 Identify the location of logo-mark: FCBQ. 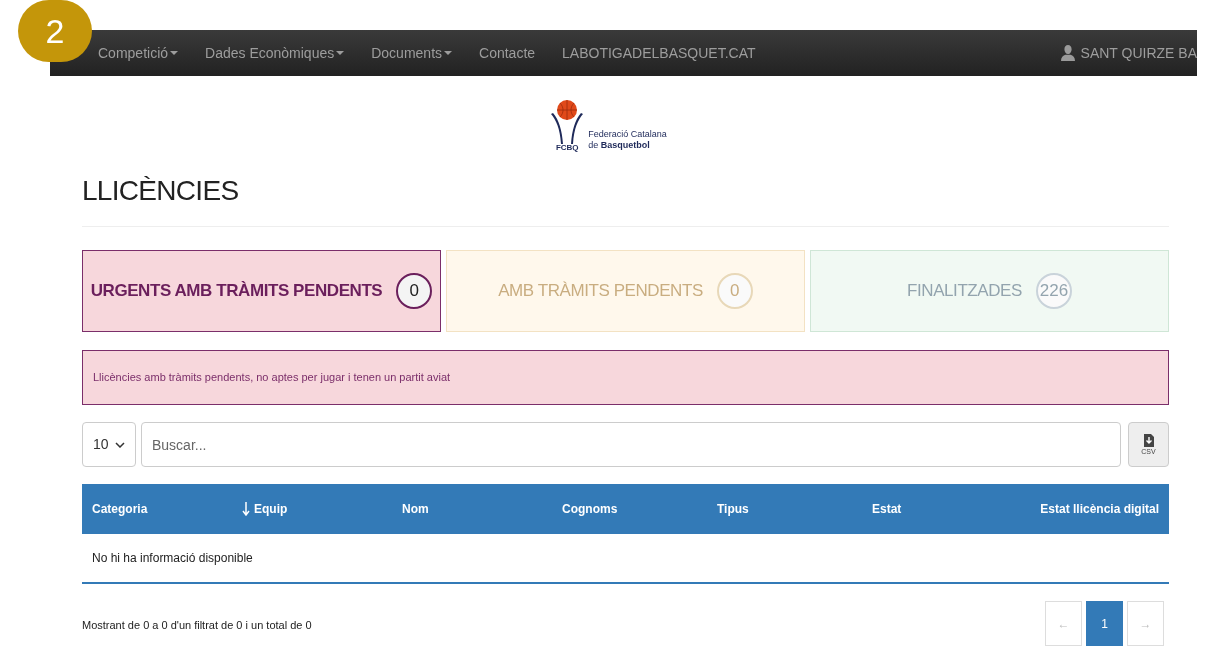
(567, 148).